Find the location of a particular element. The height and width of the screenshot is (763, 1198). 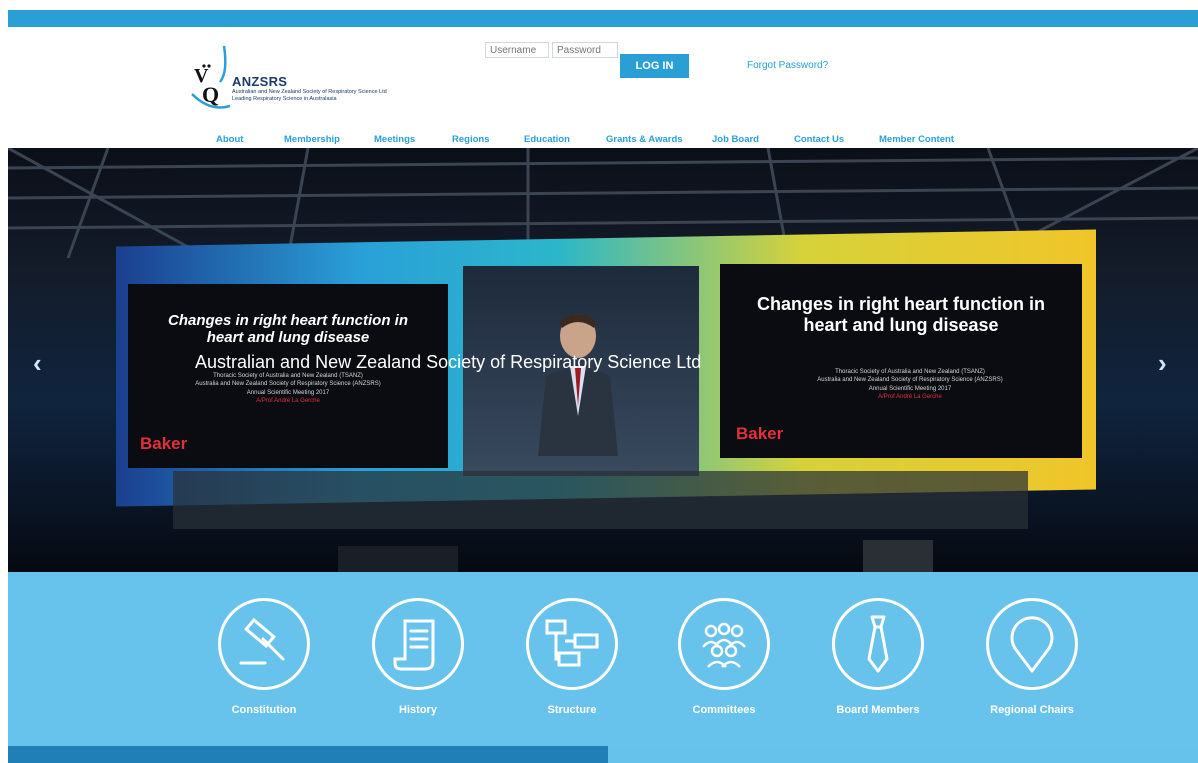

vq-logo-icon: V Q is located at coordinates (211, 77).